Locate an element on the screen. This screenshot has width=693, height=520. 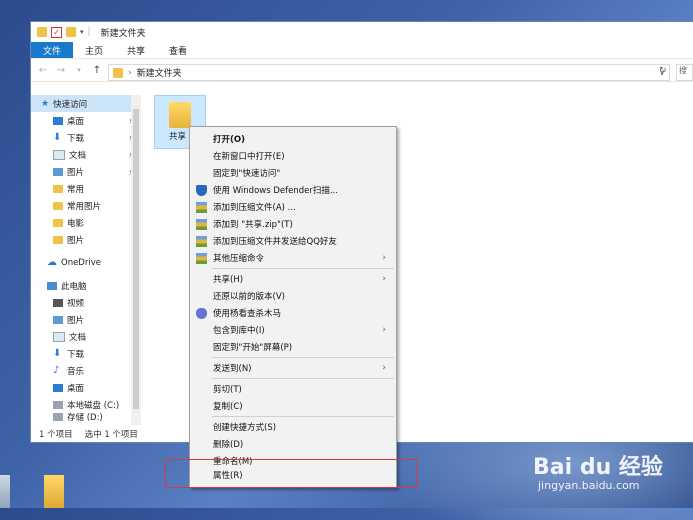
menu-item-label: 剪切(T) is located at coordinates (227, 390).